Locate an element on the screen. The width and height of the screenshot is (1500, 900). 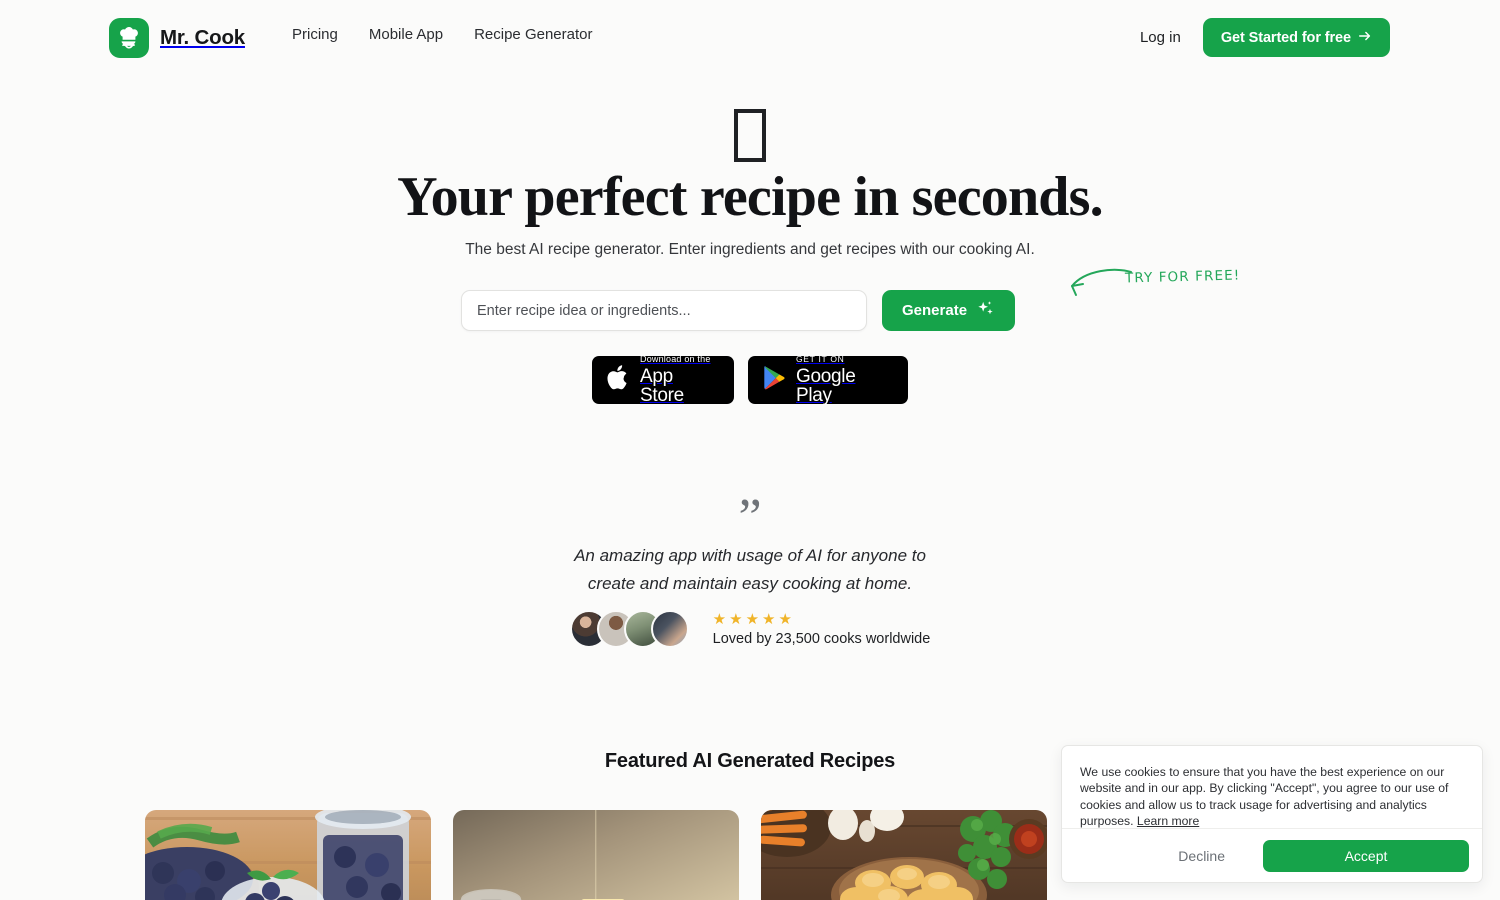
apple-icon is located at coordinates (618, 380).